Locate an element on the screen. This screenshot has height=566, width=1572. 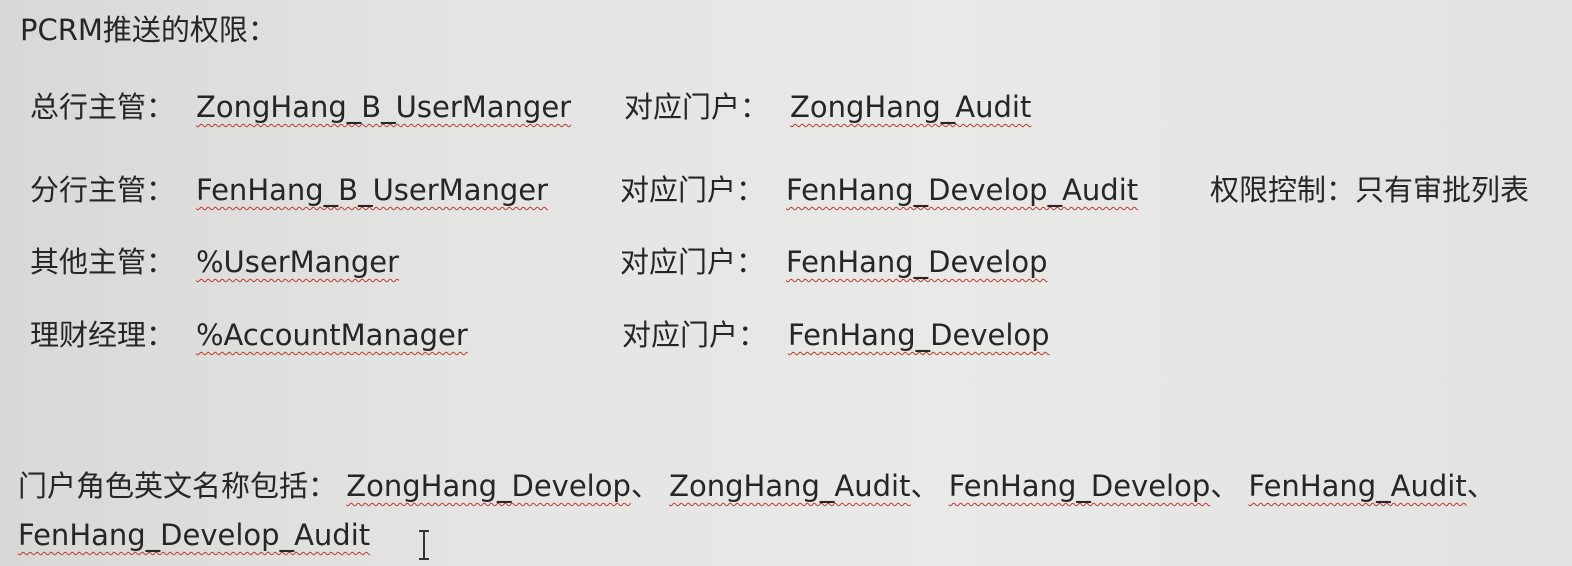
permission-row: 其他主管： %UserManger 对应门户： FenHang_Develop is located at coordinates (786, 262).